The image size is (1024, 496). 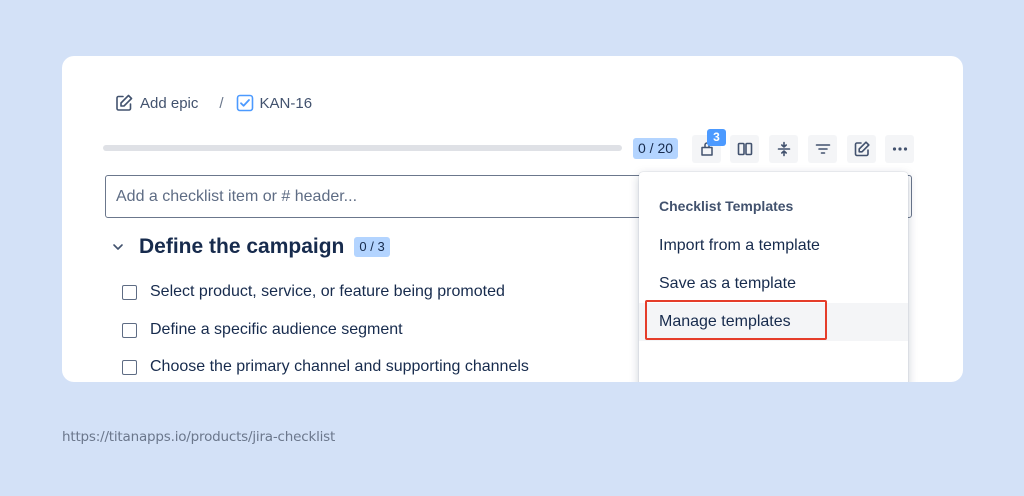 What do you see at coordinates (286, 103) in the screenshot?
I see `issue-key: KAN-16` at bounding box center [286, 103].